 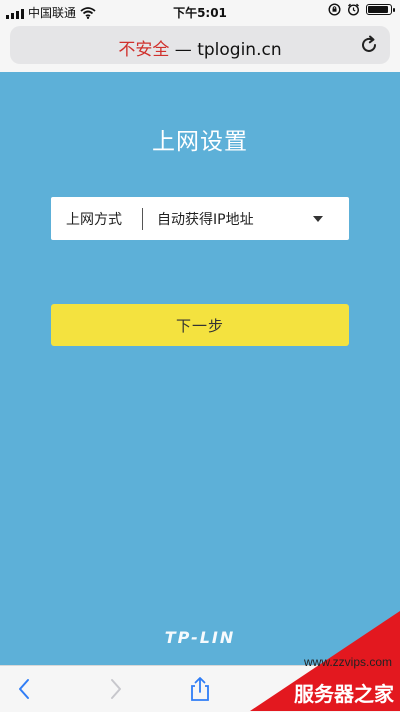 What do you see at coordinates (334, 9) in the screenshot?
I see `rotation-lock-icon` at bounding box center [334, 9].